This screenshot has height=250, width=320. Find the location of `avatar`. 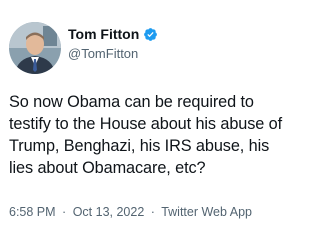

avatar is located at coordinates (35, 48).